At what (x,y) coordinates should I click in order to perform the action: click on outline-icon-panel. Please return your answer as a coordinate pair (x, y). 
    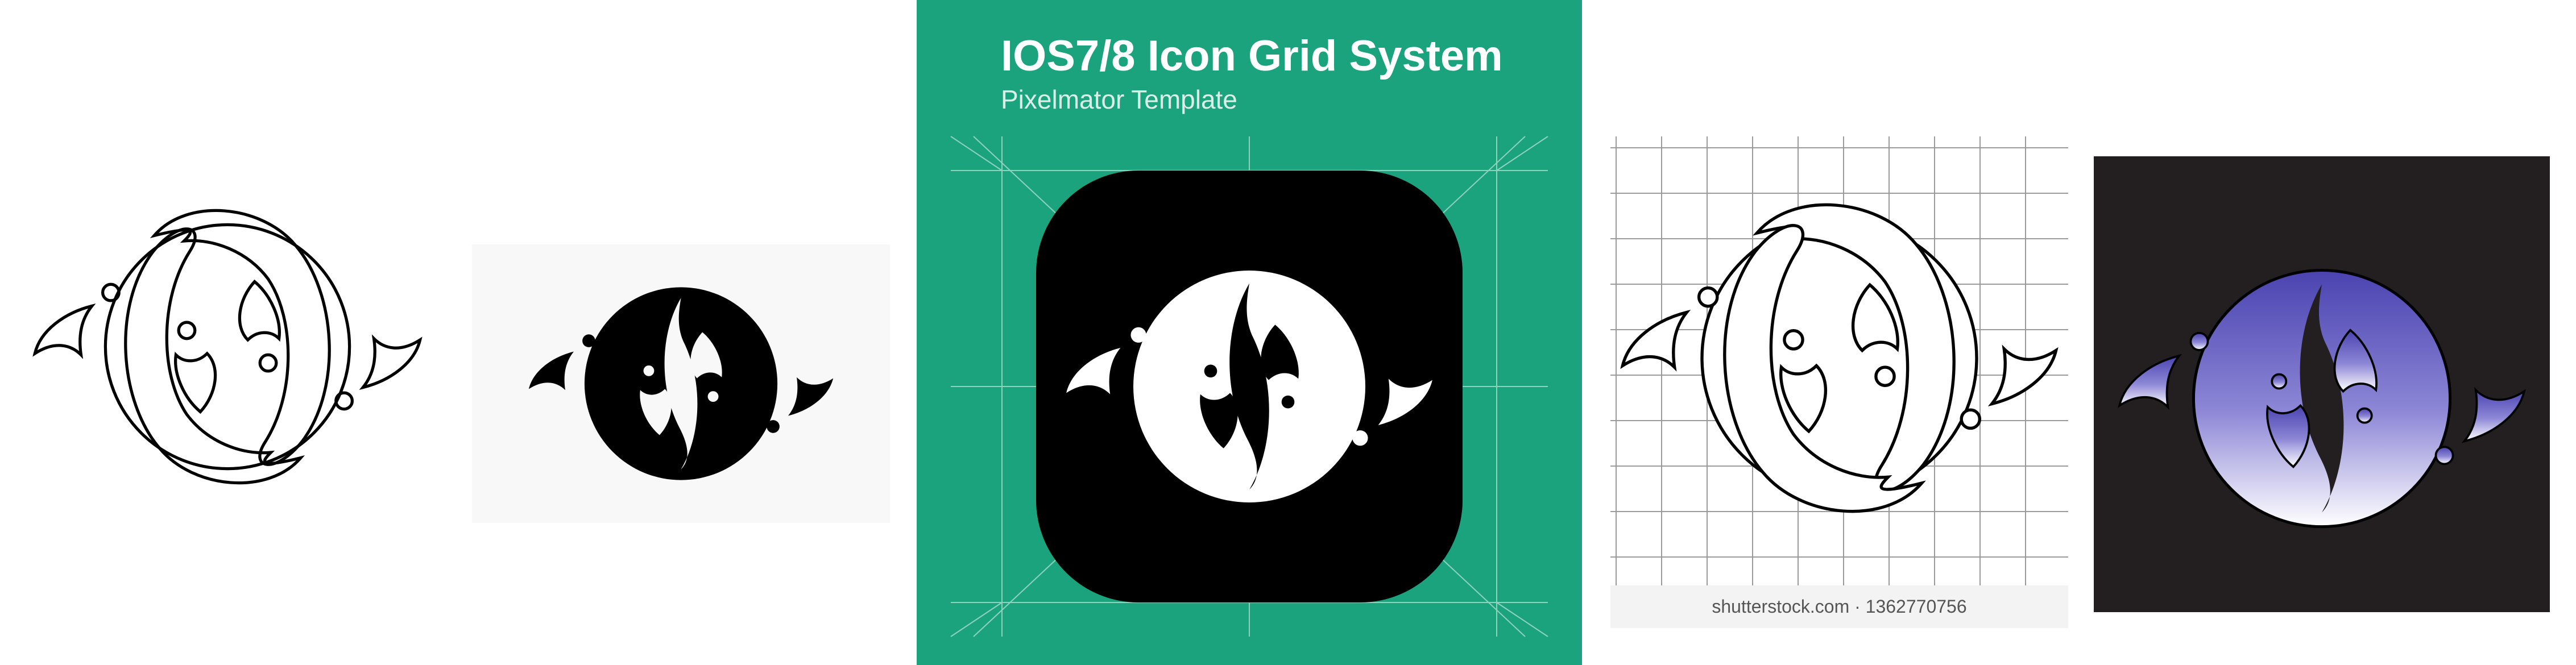
    Looking at the image, I should click on (227, 347).